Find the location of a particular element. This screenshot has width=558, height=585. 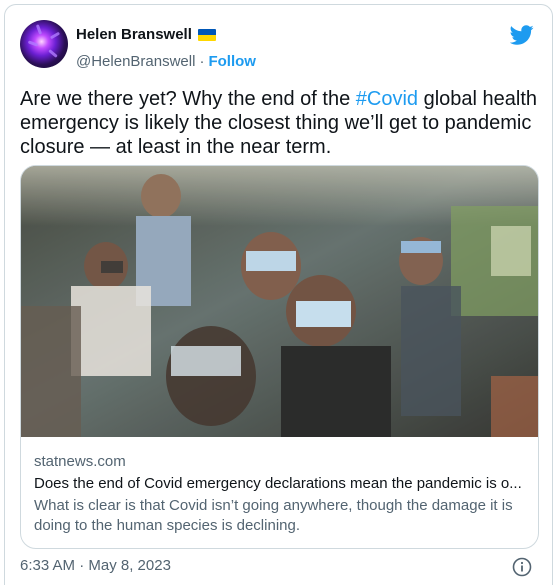

twitter-bird-icon is located at coordinates (522, 35).